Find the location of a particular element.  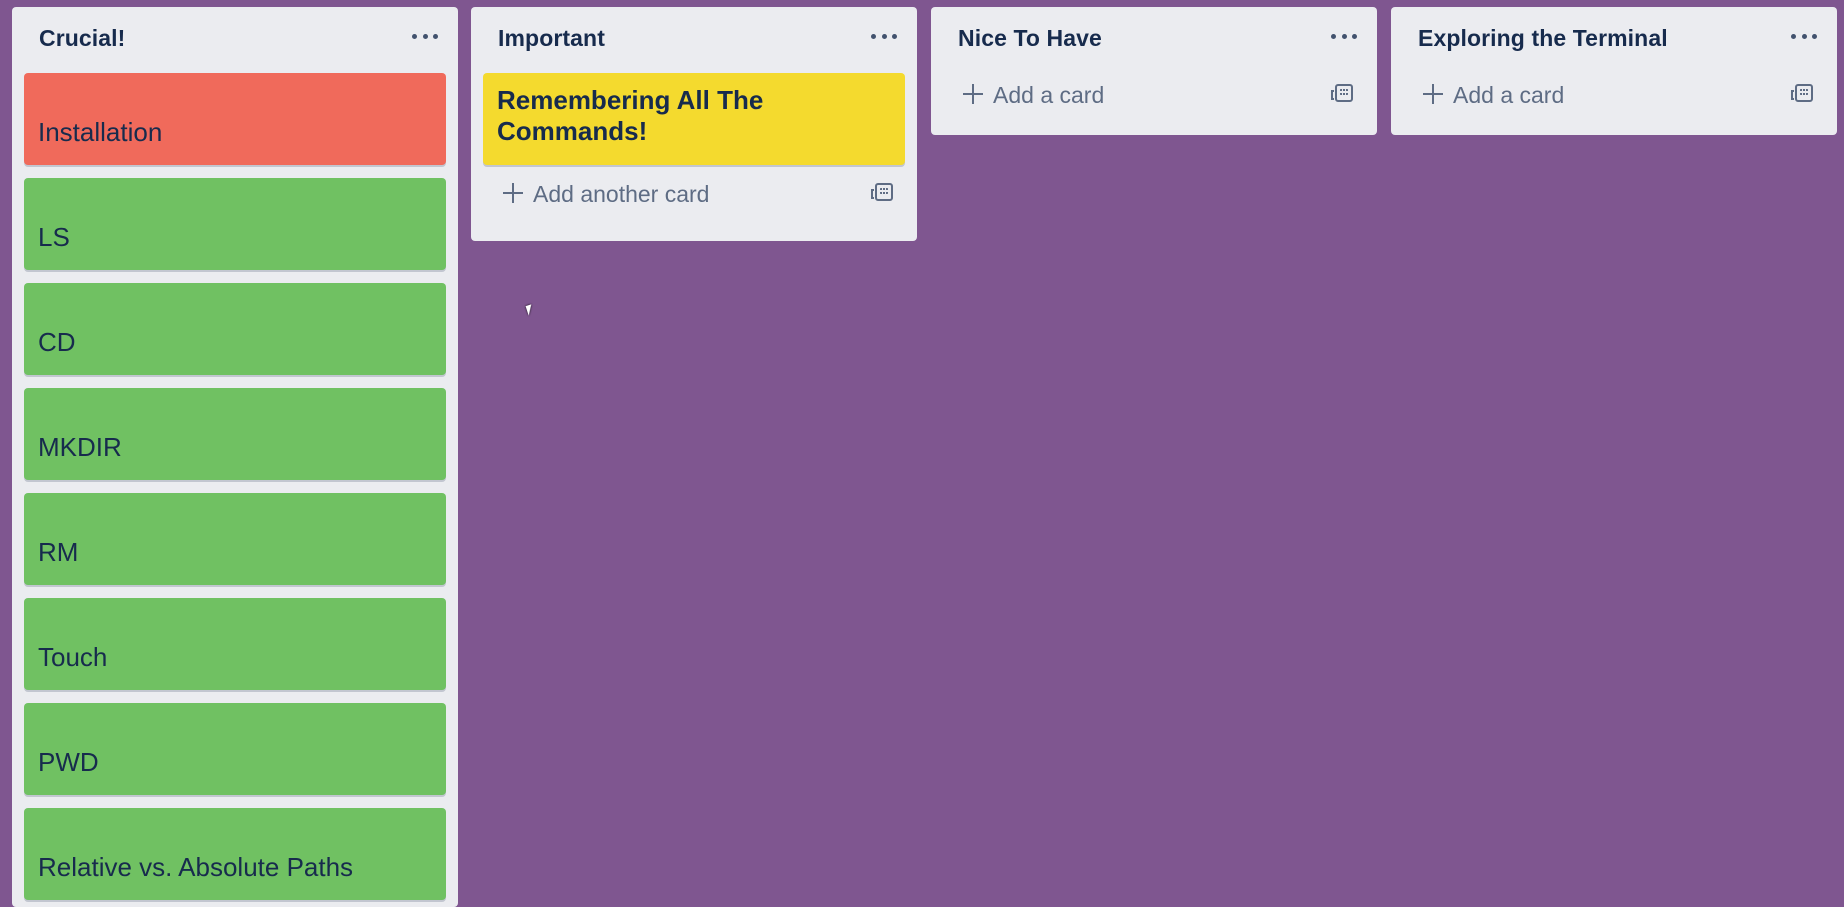

card-title: LS is located at coordinates (54, 237).